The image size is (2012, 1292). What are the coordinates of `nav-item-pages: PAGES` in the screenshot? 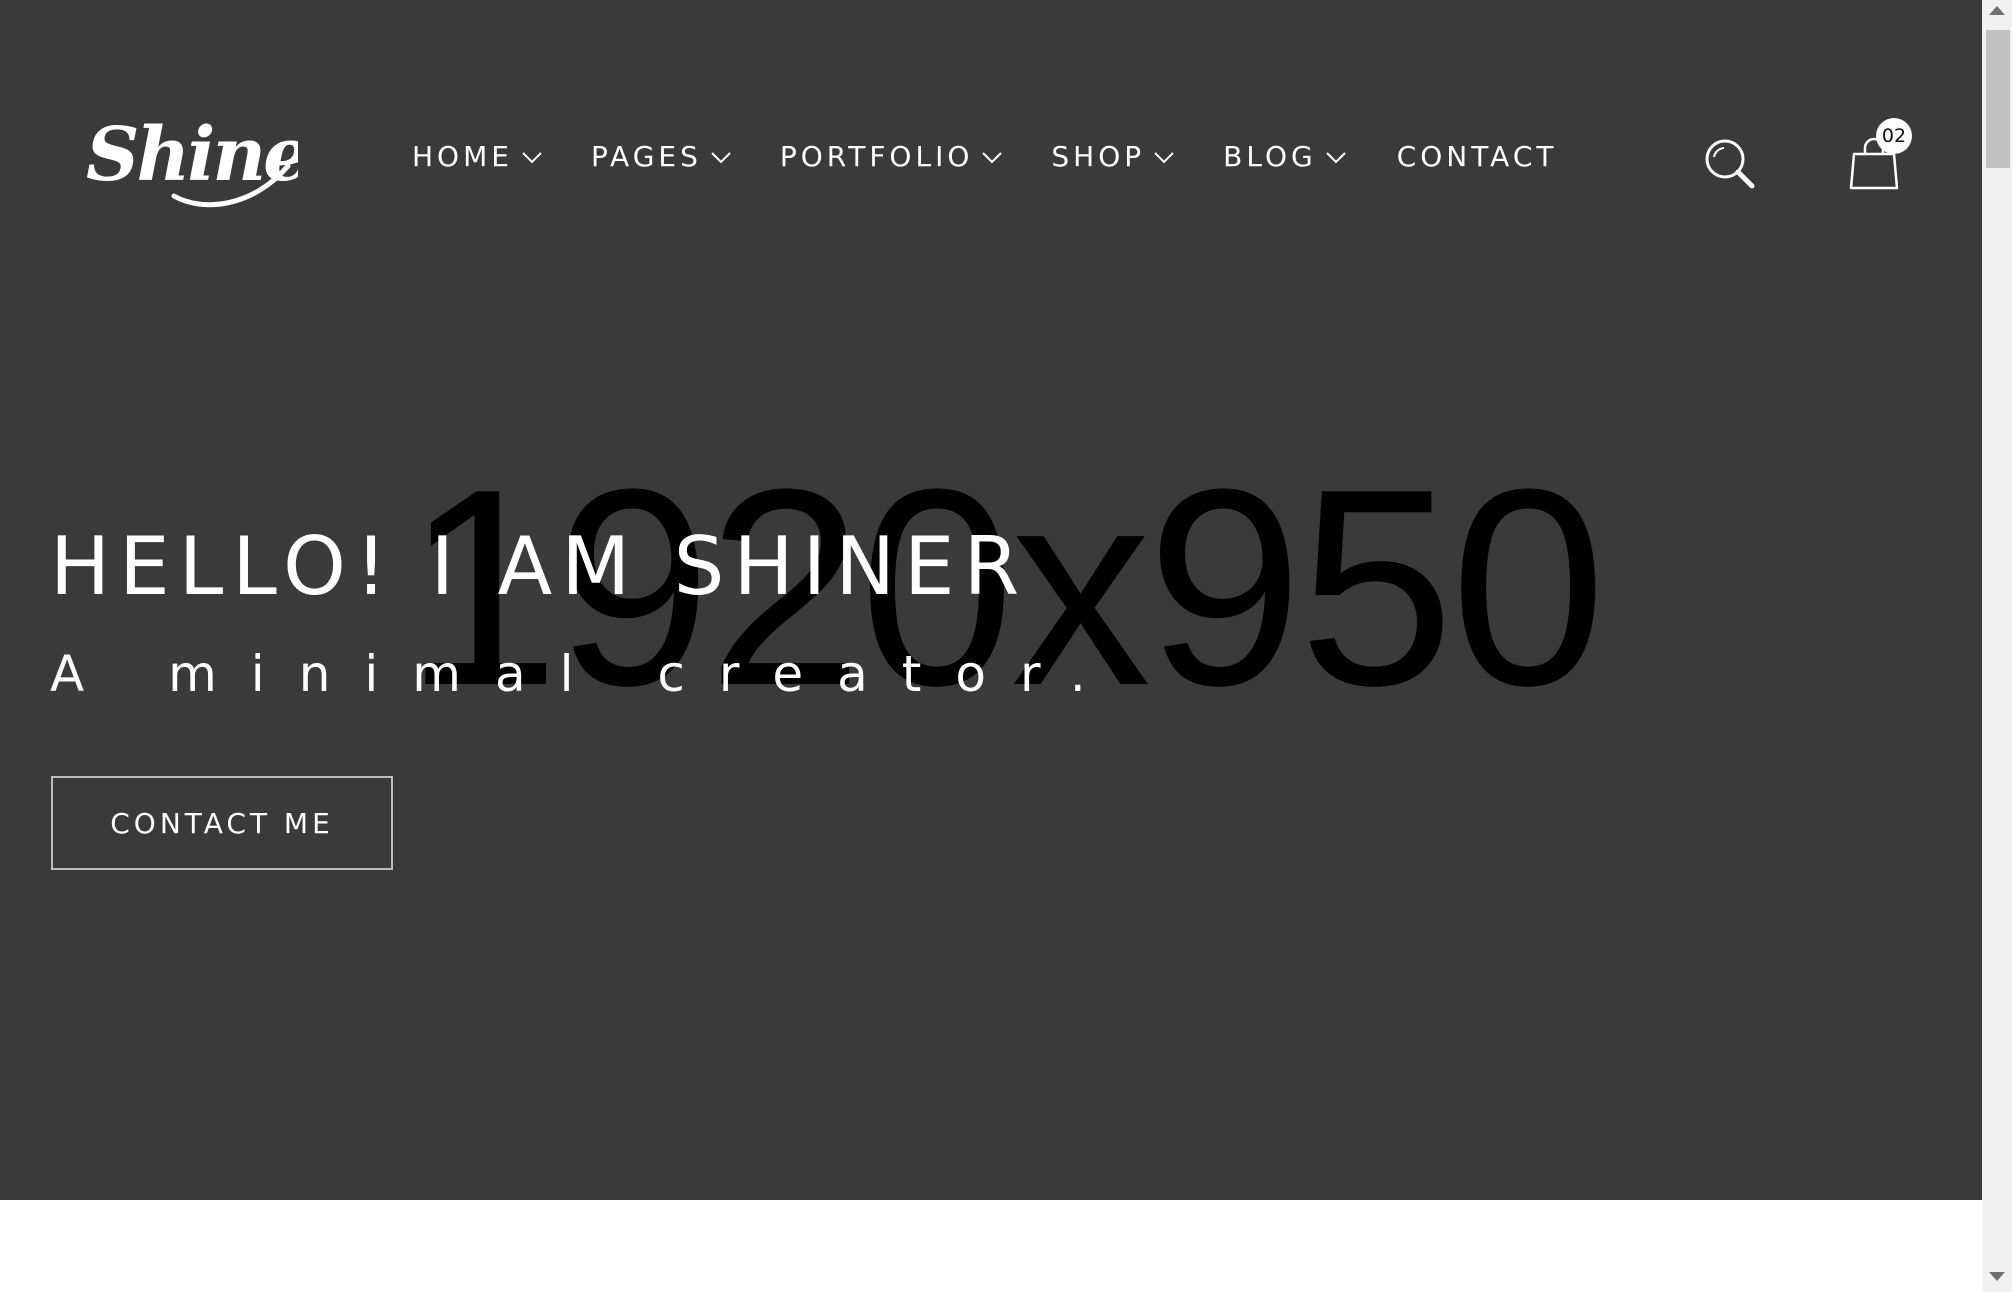 It's located at (661, 156).